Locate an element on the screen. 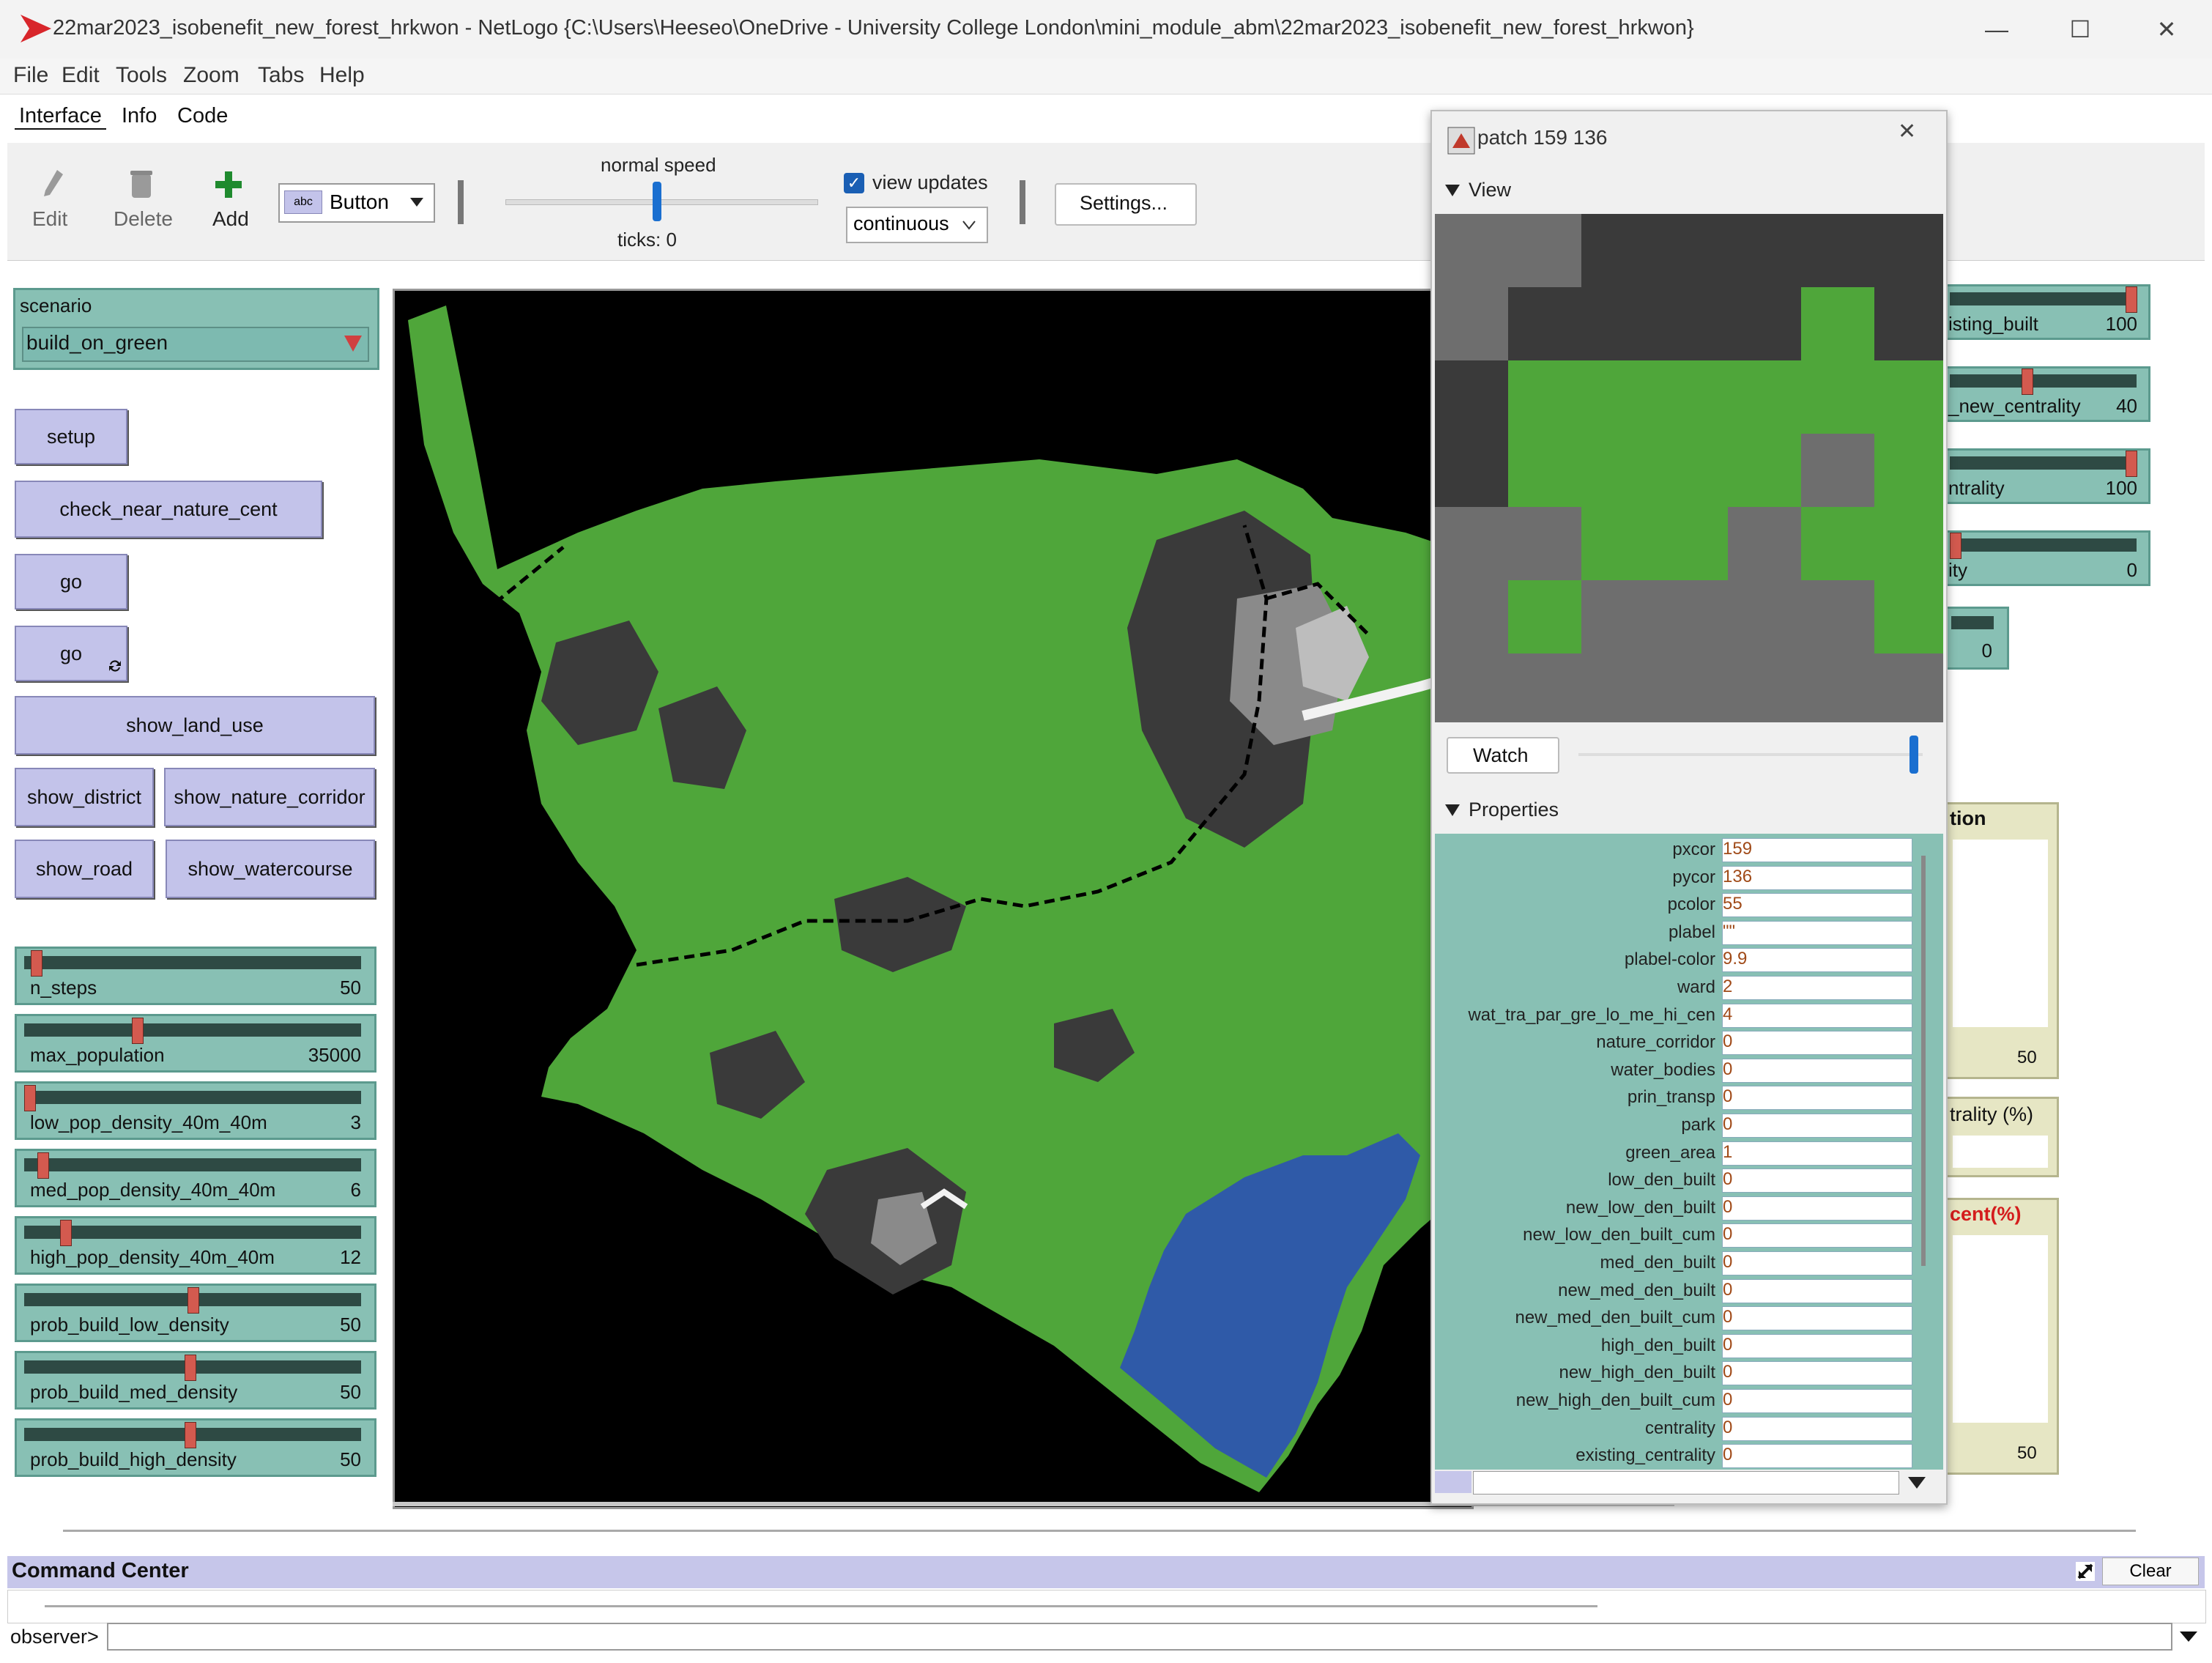 This screenshot has height=1663, width=2212. property-value: "" is located at coordinates (1817, 933).